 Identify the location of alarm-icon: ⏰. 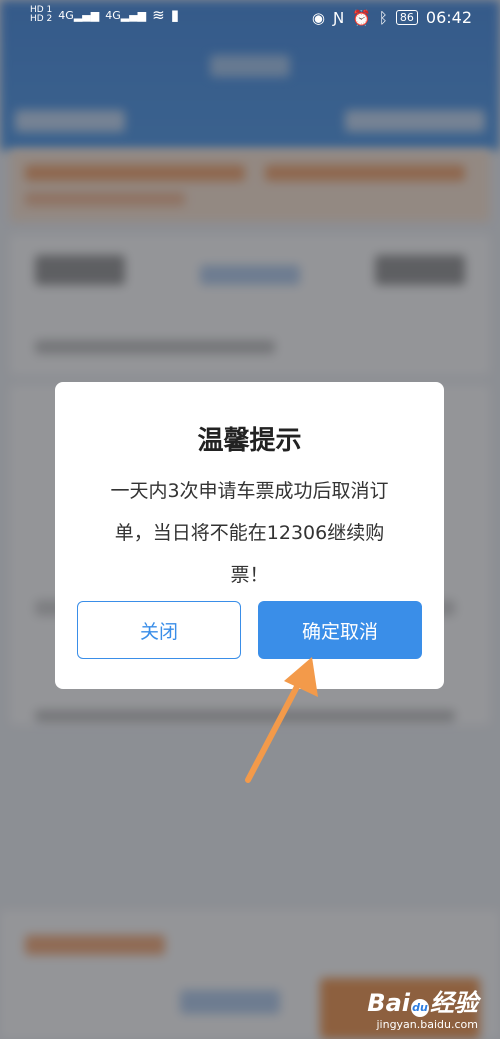
(361, 17).